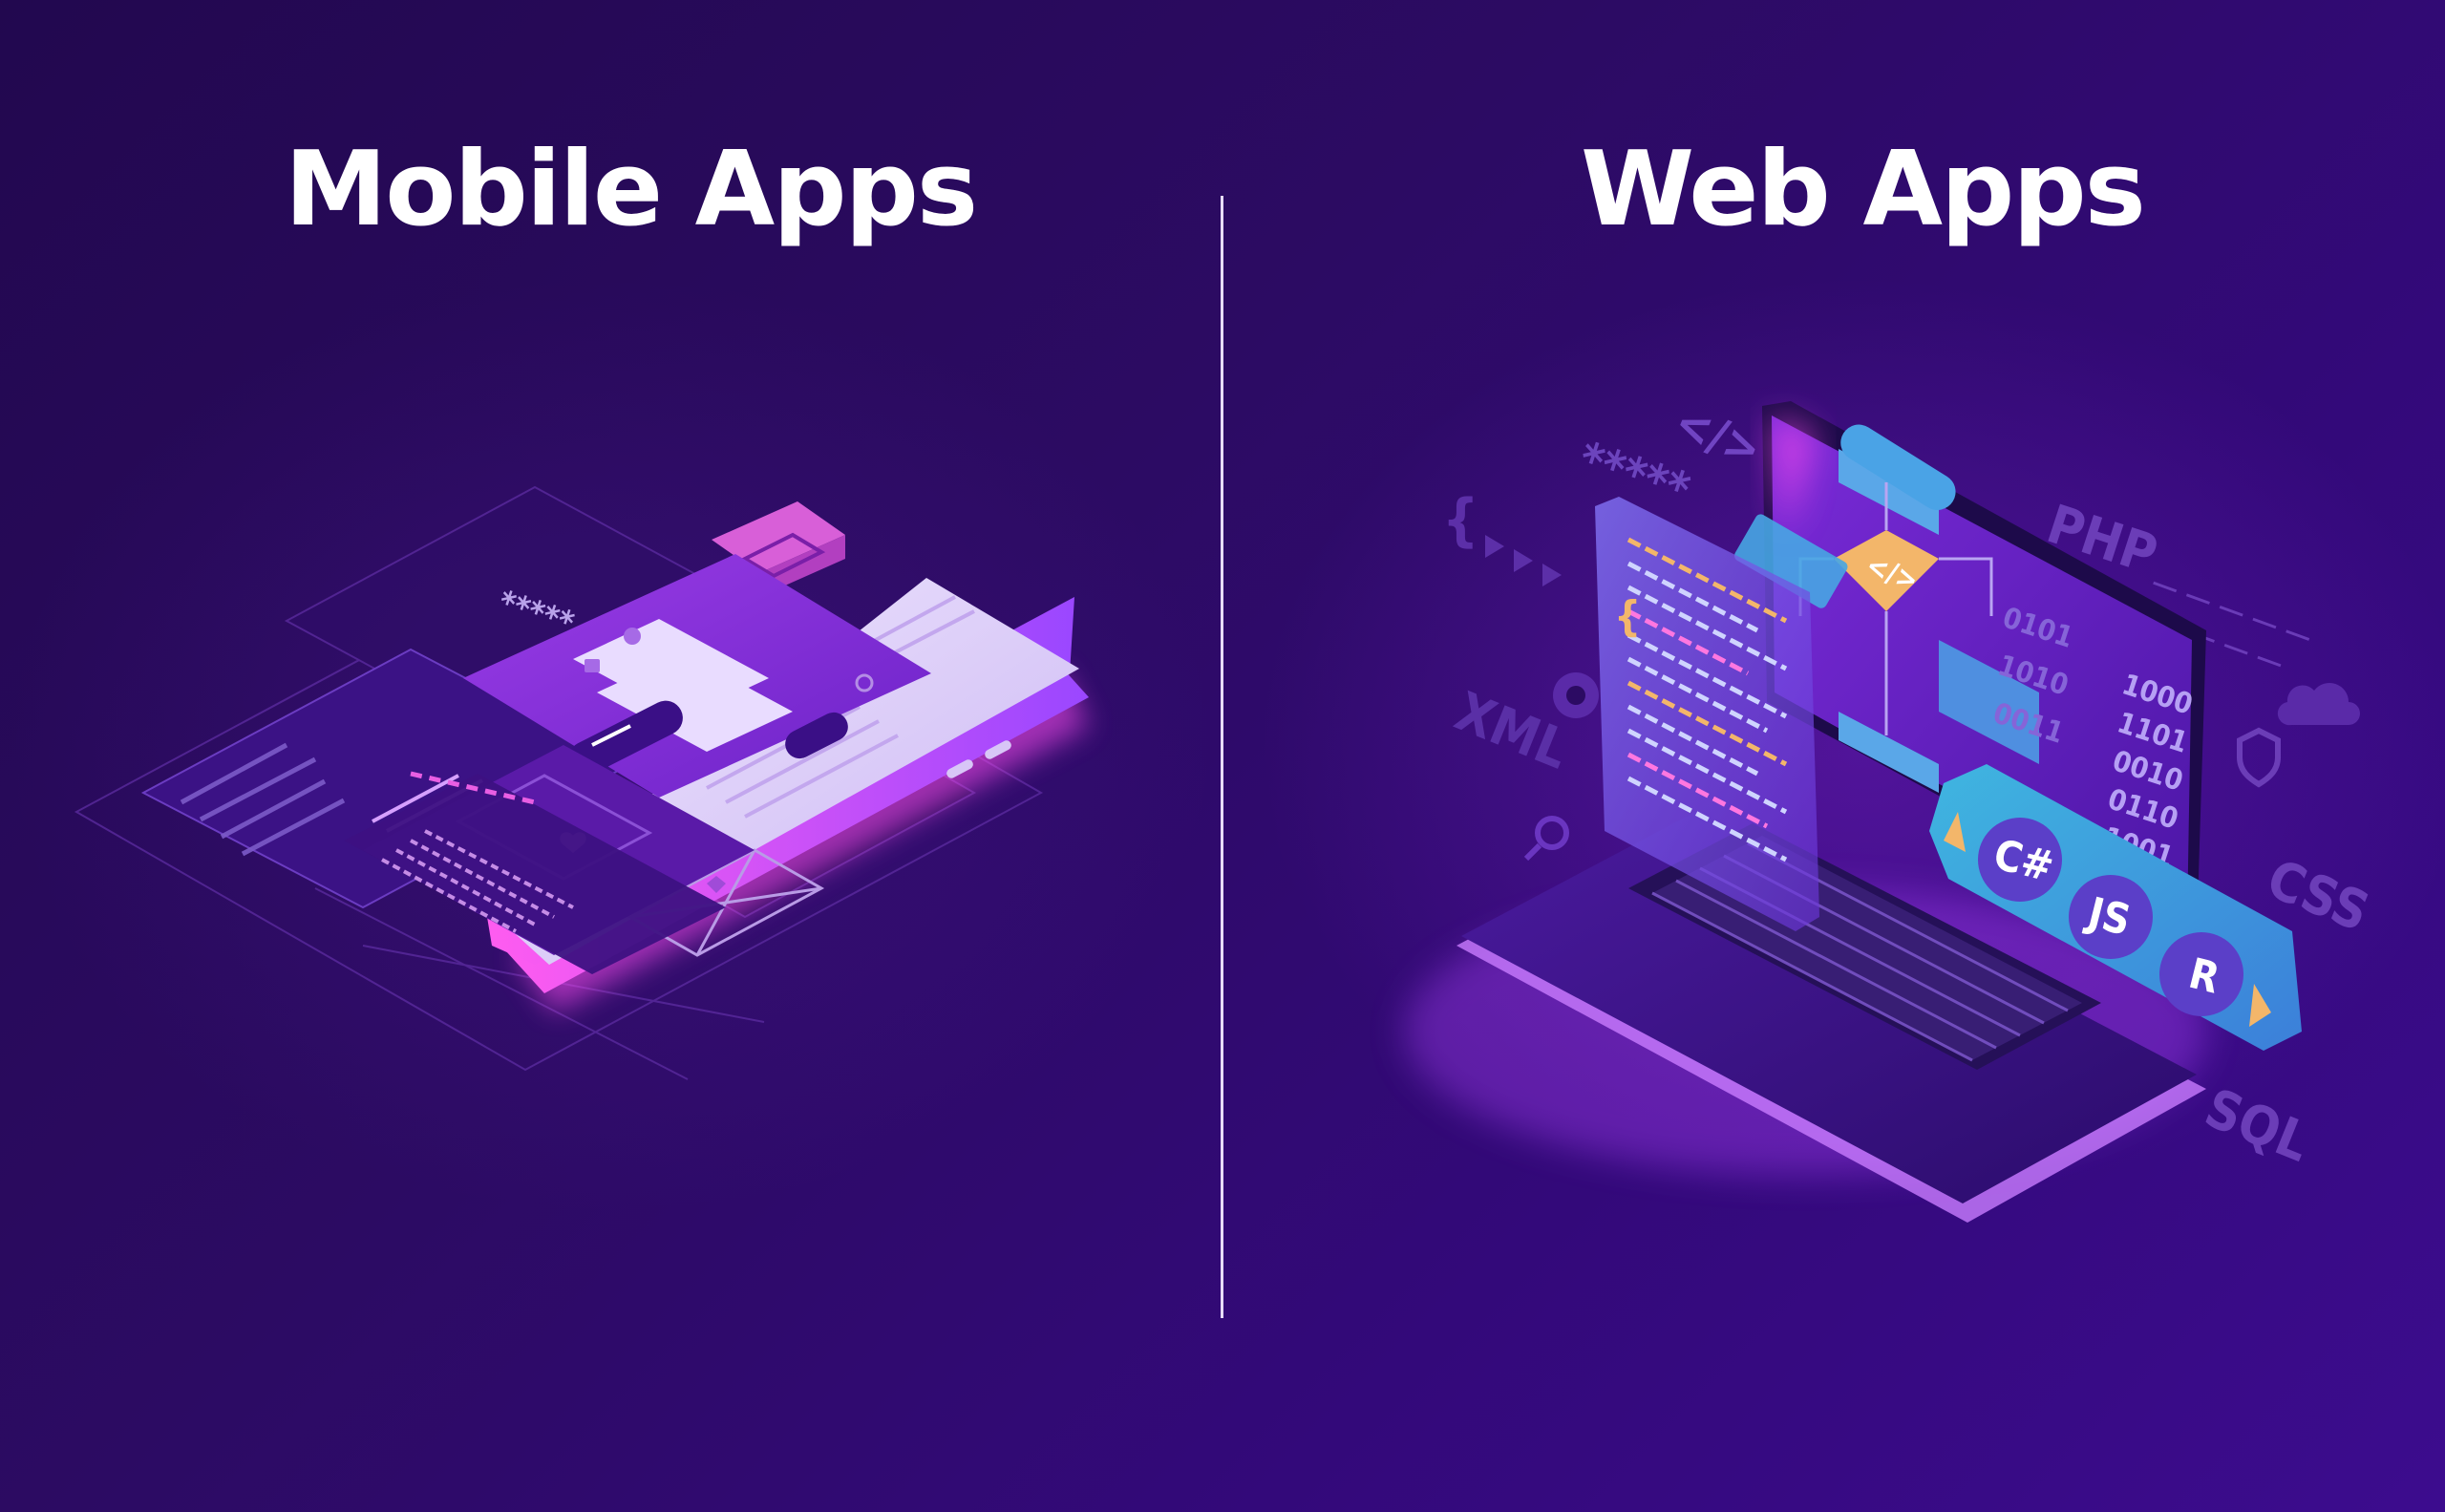 This screenshot has width=2445, height=1512. What do you see at coordinates (2259, 757) in the screenshot?
I see `shield-icon` at bounding box center [2259, 757].